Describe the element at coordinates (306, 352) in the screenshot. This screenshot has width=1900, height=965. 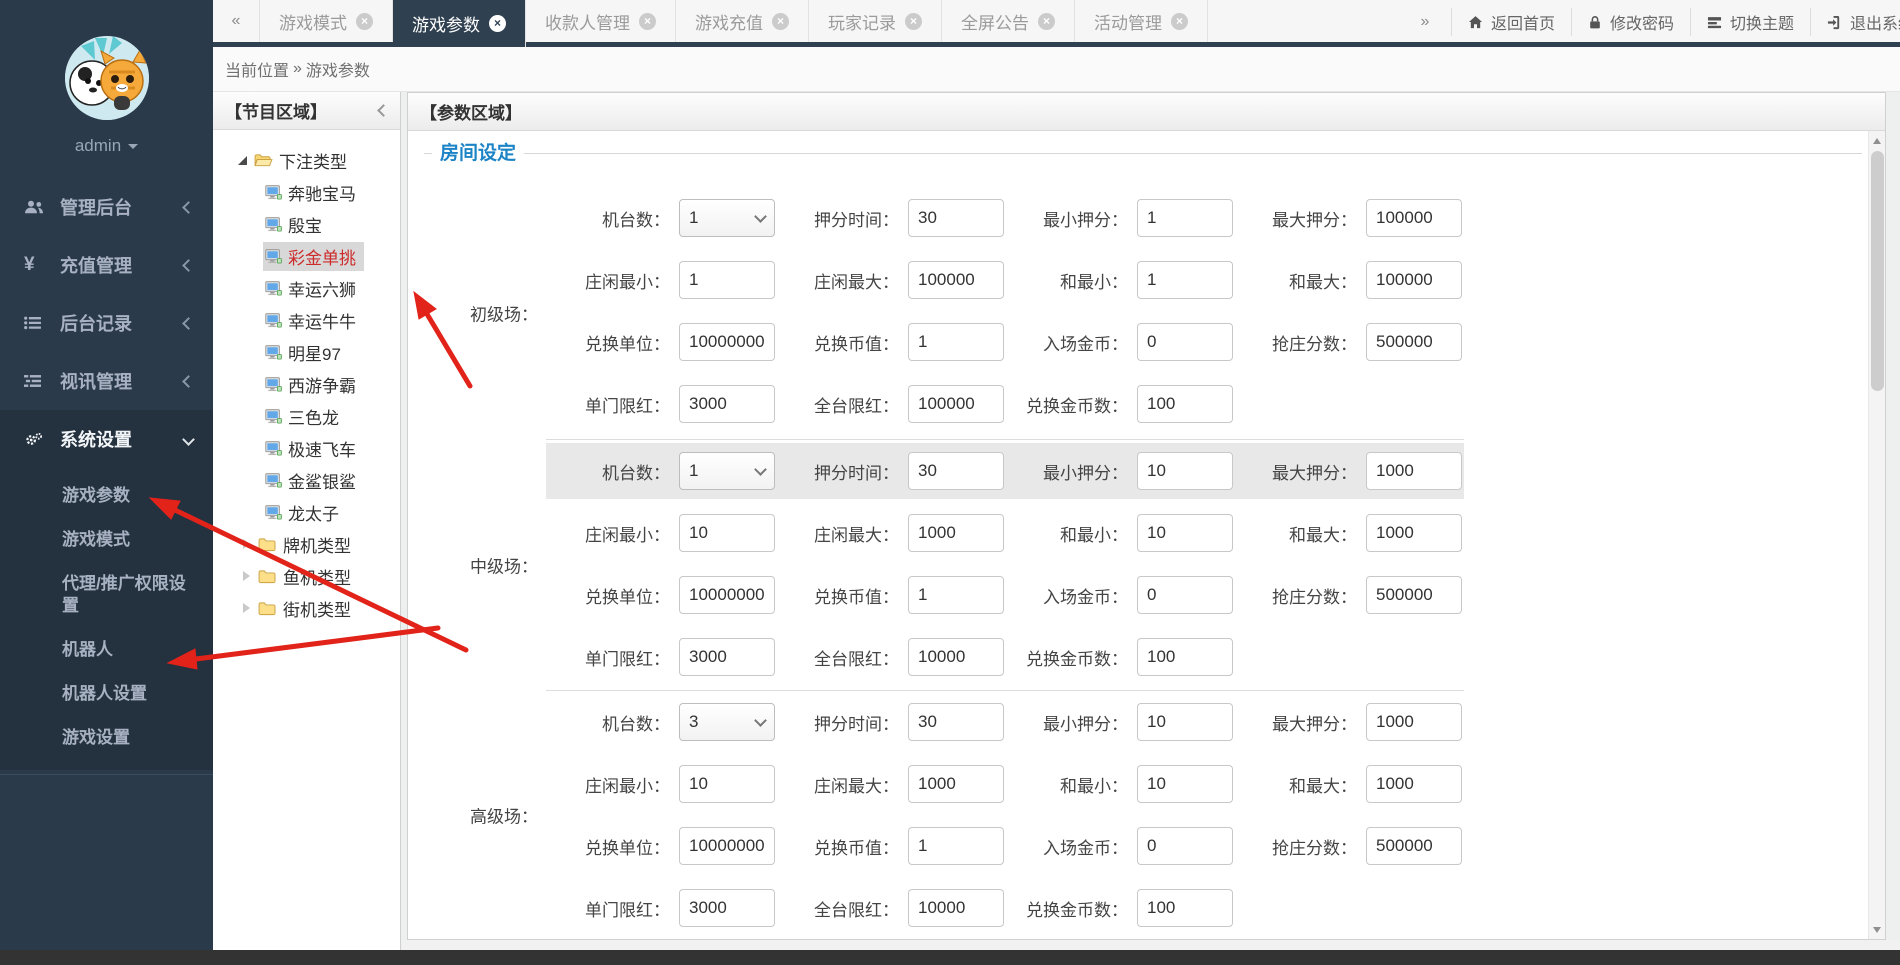
I see `tree-node-6: 明星97` at that location.